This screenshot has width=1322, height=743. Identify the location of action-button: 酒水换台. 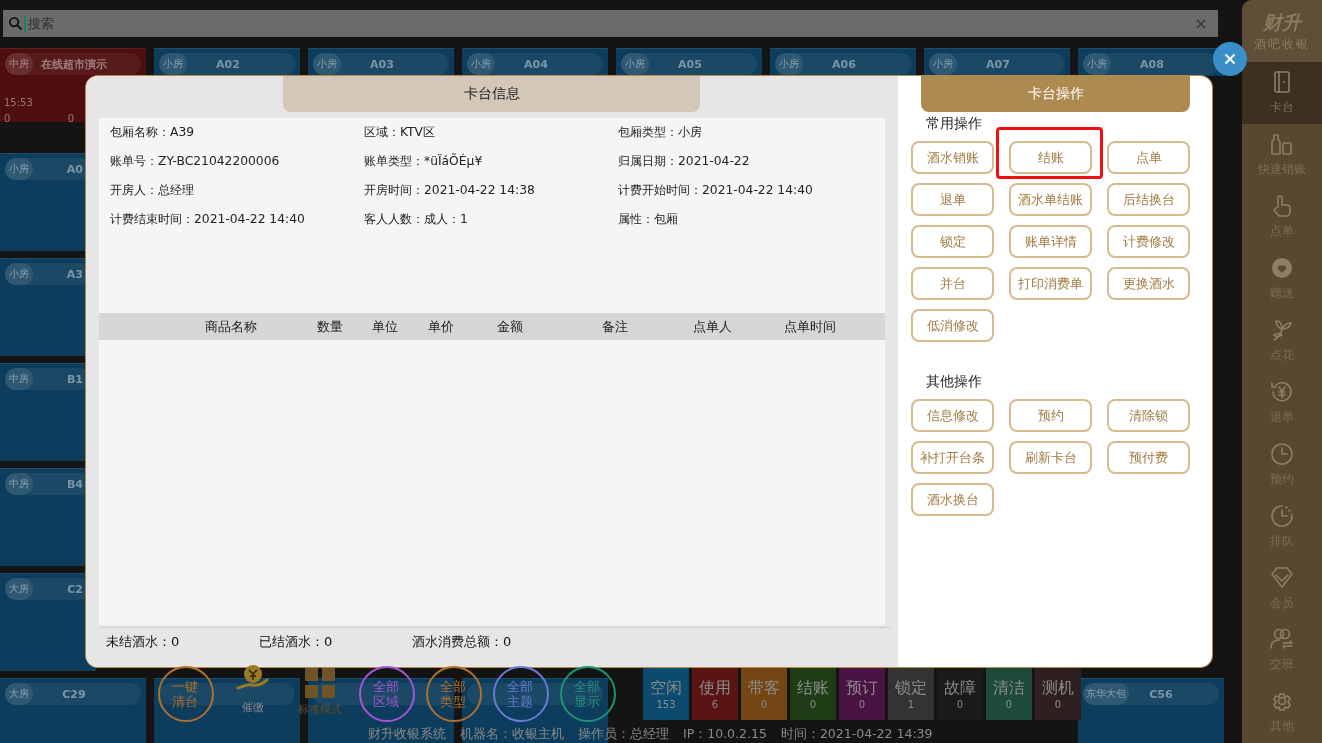
(952, 499).